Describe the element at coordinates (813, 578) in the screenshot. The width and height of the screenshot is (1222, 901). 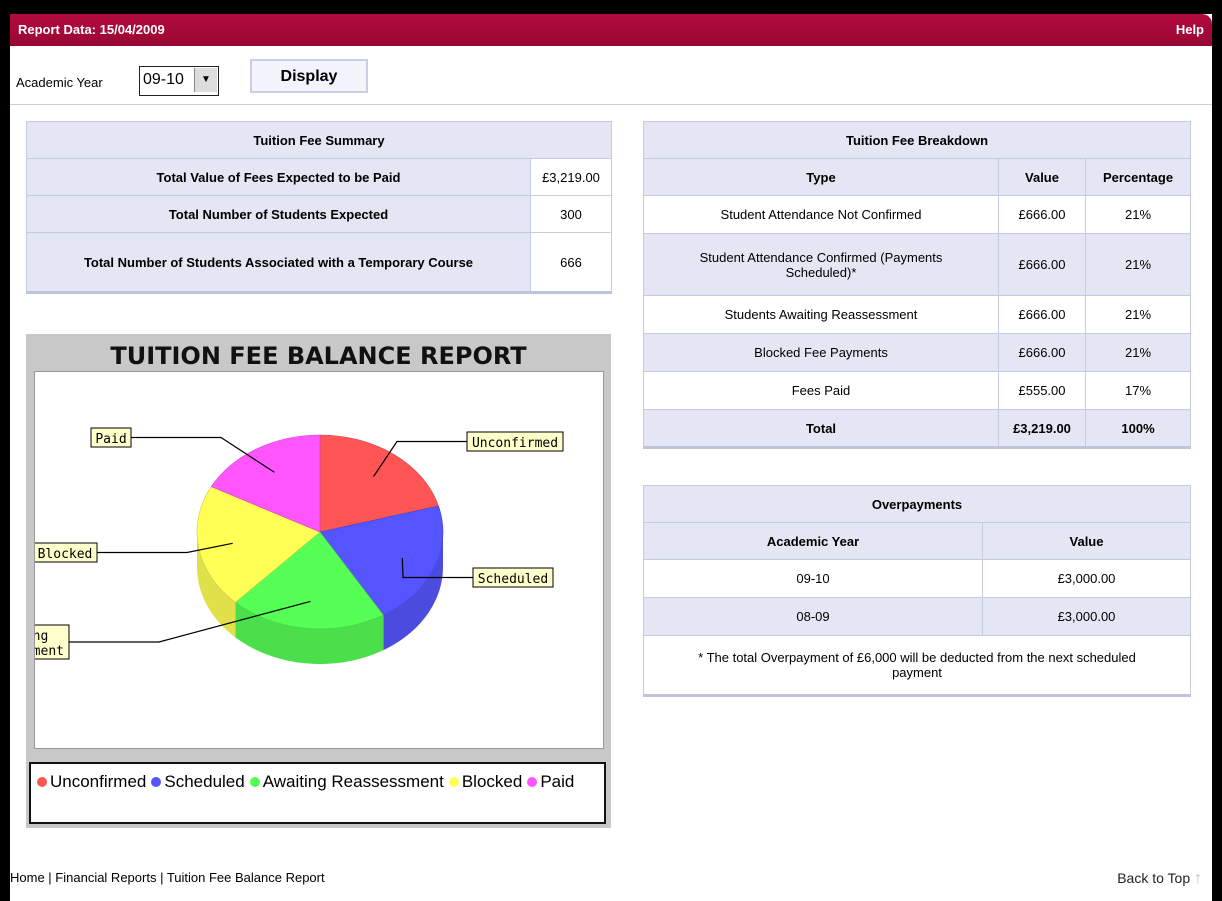
I see `overpayment-year: 09-10` at that location.